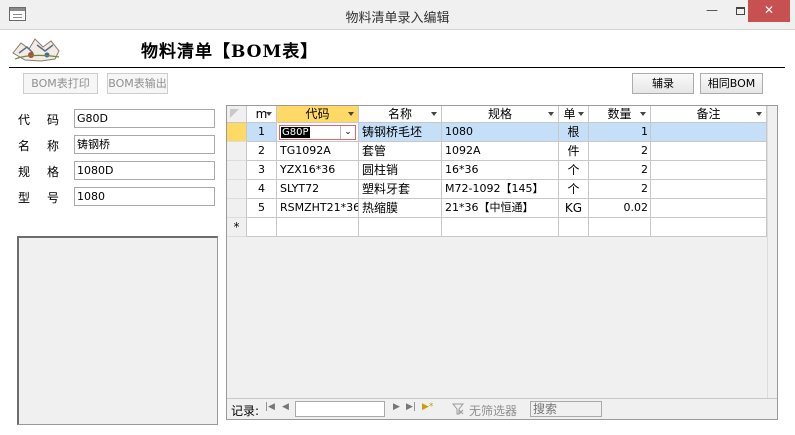 Image resolution: width=795 pixels, height=435 pixels. I want to click on horizontal-scrollbar, so click(690, 410).